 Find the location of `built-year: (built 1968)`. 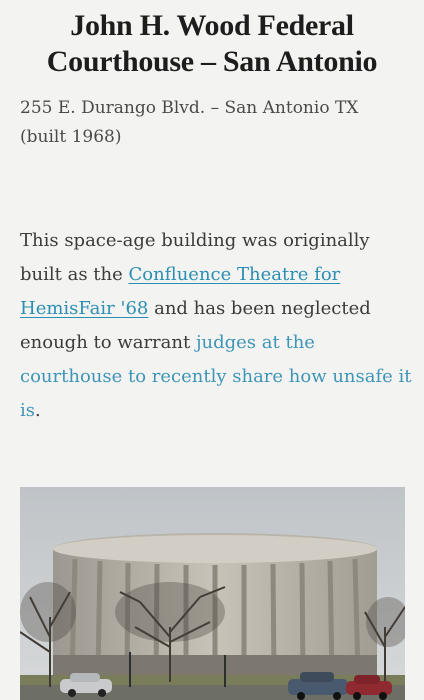

built-year: (built 1968) is located at coordinates (71, 137).